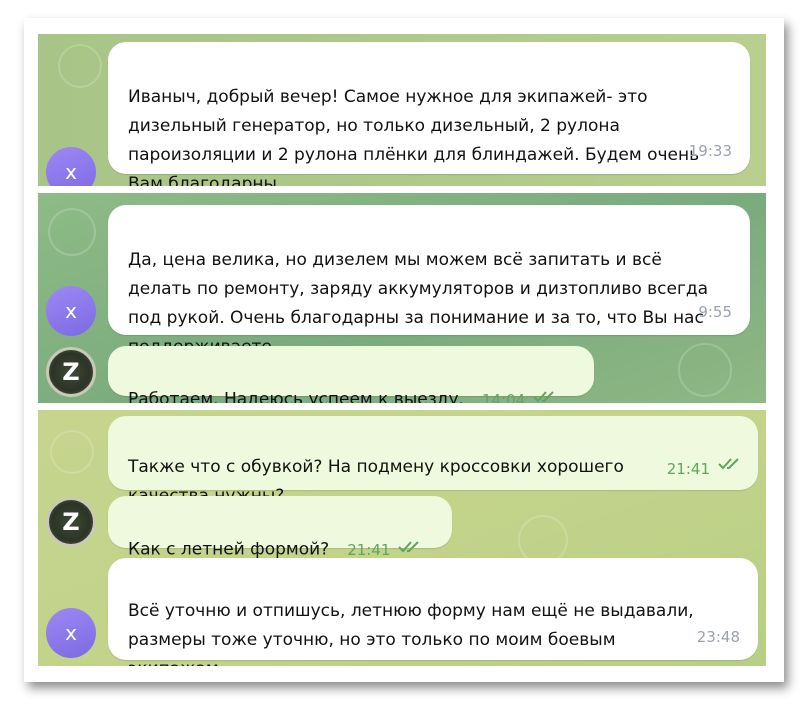 This screenshot has height=706, width=810. Describe the element at coordinates (280, 528) in the screenshot. I see `message-bubble-outgoing: Как с летней формой? 21:41` at that location.